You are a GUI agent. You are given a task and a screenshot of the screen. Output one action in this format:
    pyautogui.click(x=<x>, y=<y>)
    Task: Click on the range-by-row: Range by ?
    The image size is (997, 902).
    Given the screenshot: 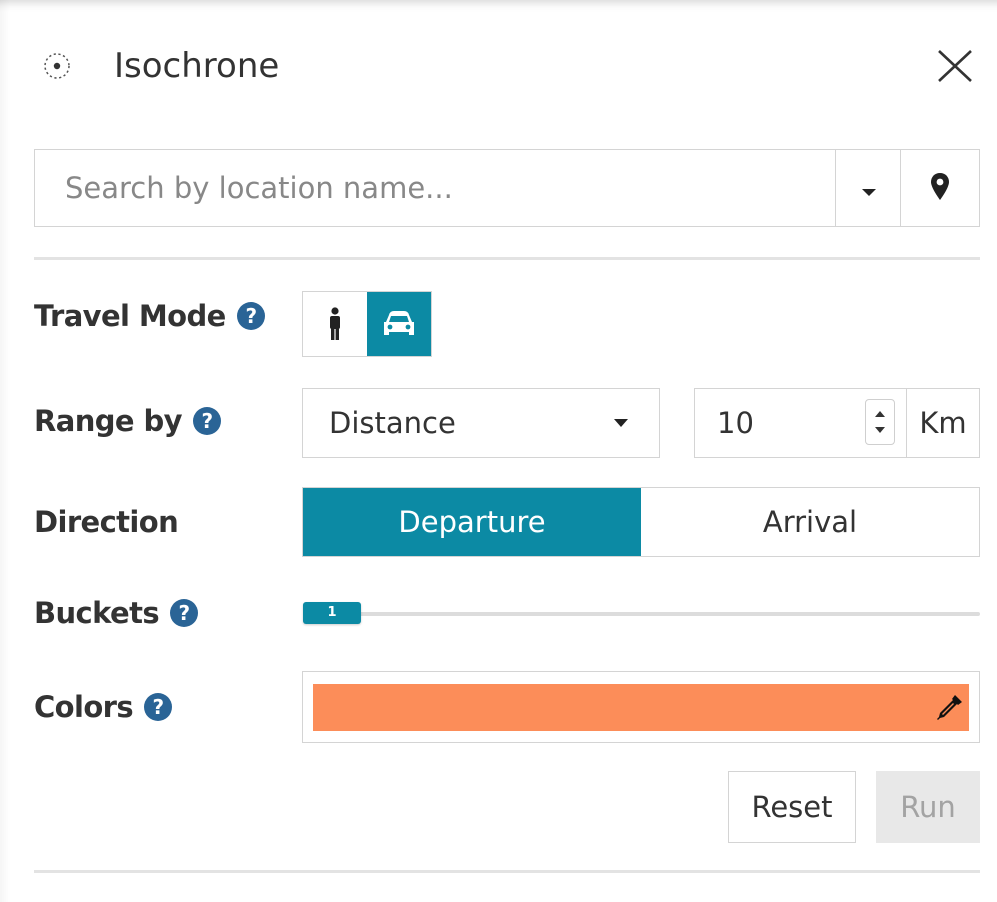 What is the action you would take?
    pyautogui.click(x=128, y=421)
    